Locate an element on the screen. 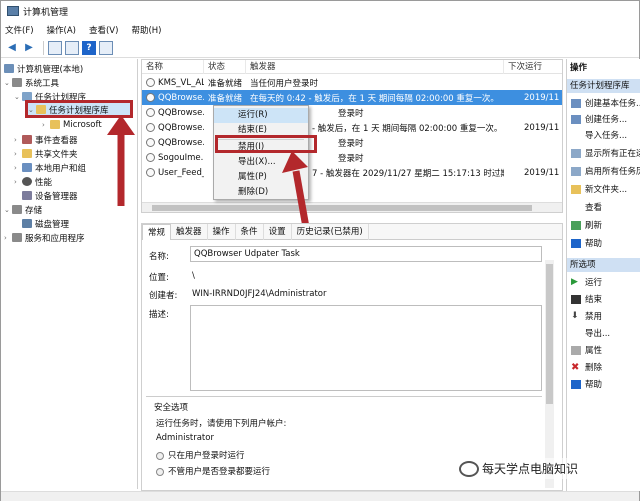  table-row: KMS_VL_ALL 准备就绪 当任何用户登录时 is located at coordinates (352, 82).